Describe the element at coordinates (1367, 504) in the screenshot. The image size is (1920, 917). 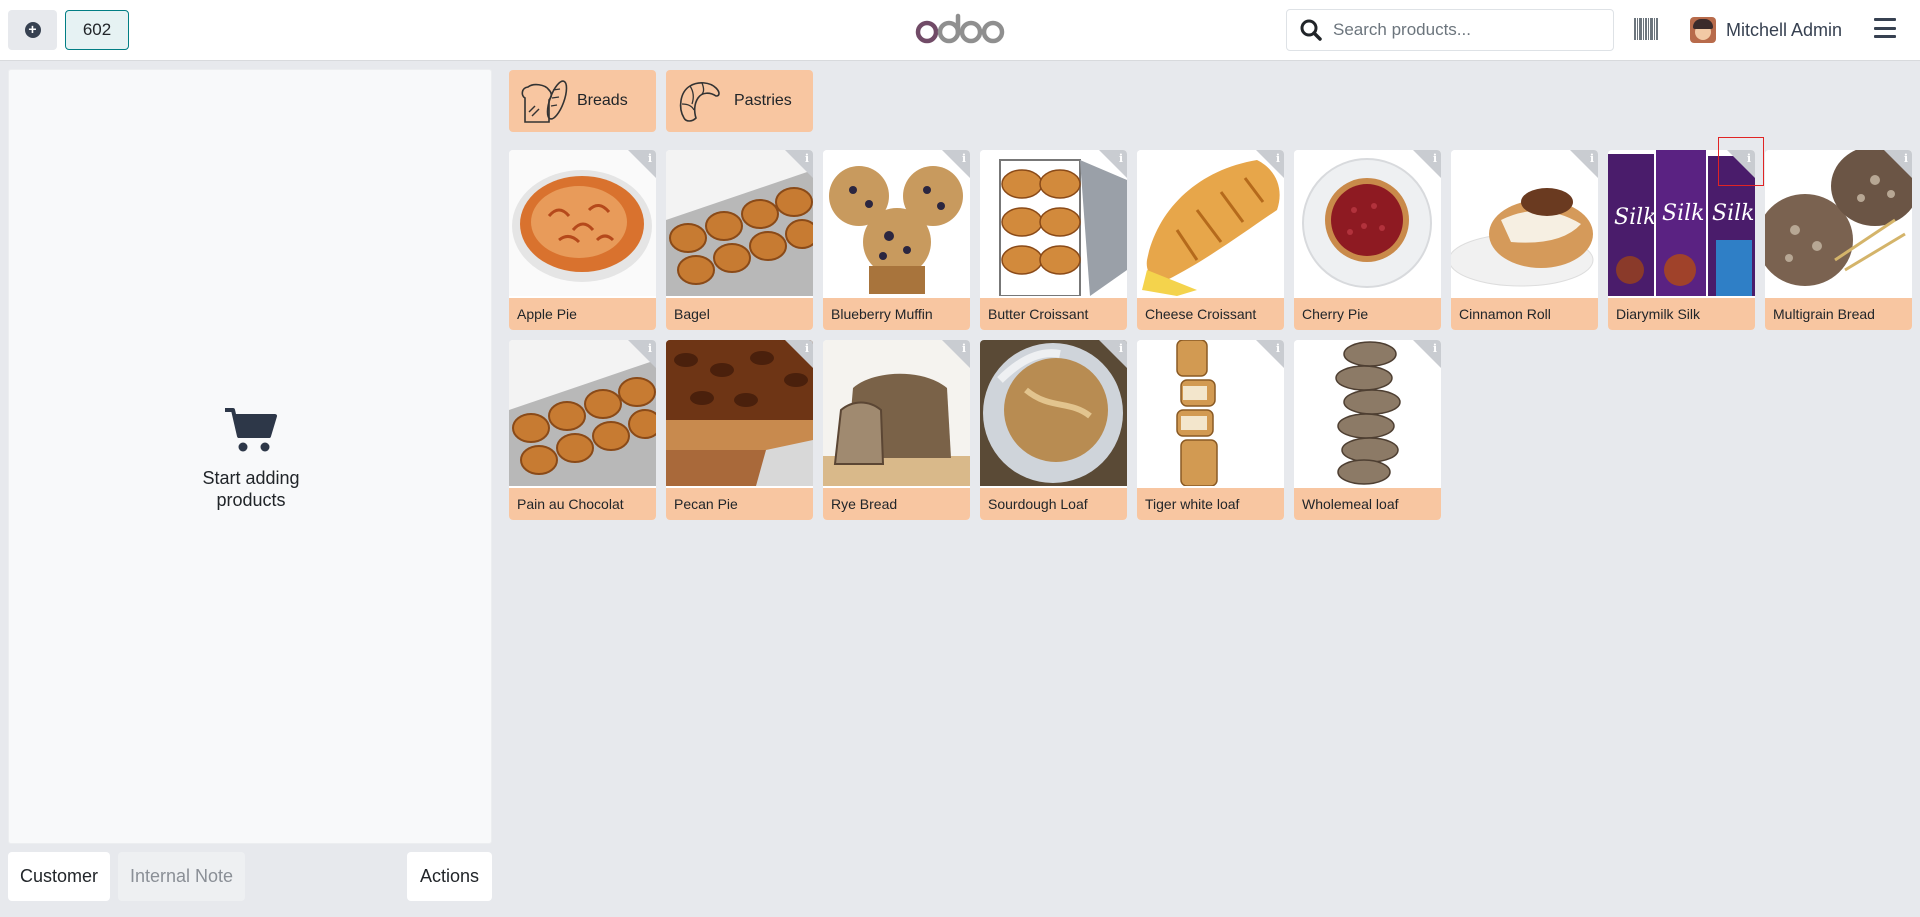
I see `product-name: Wholemeal loaf` at that location.